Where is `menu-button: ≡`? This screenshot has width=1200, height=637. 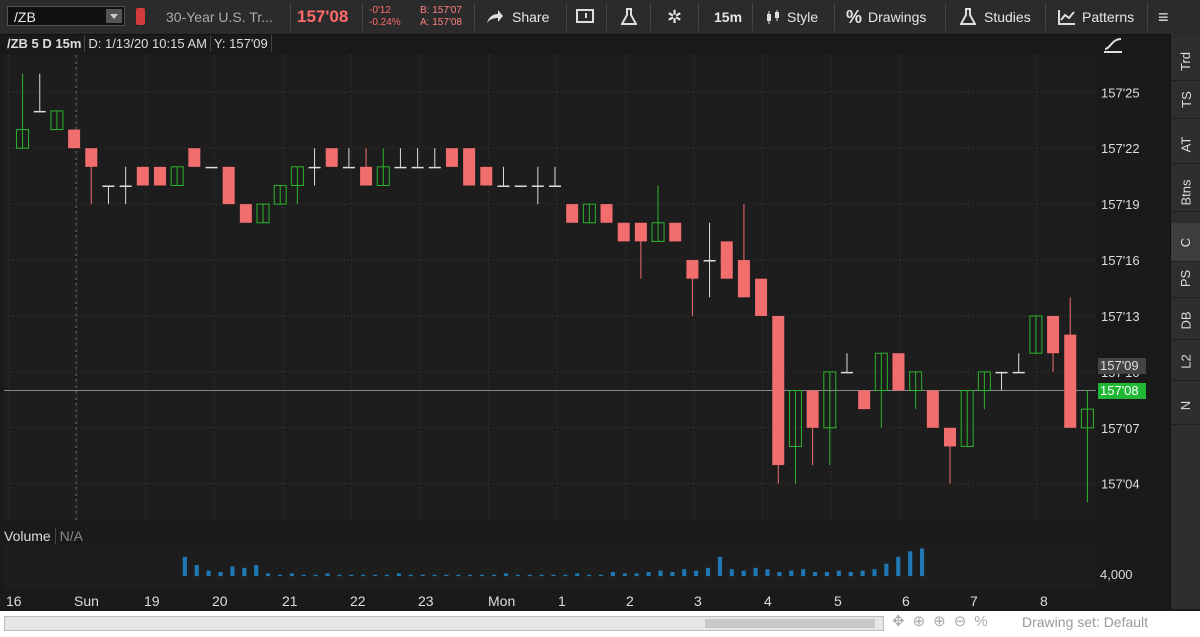
menu-button: ≡ is located at coordinates (1163, 17).